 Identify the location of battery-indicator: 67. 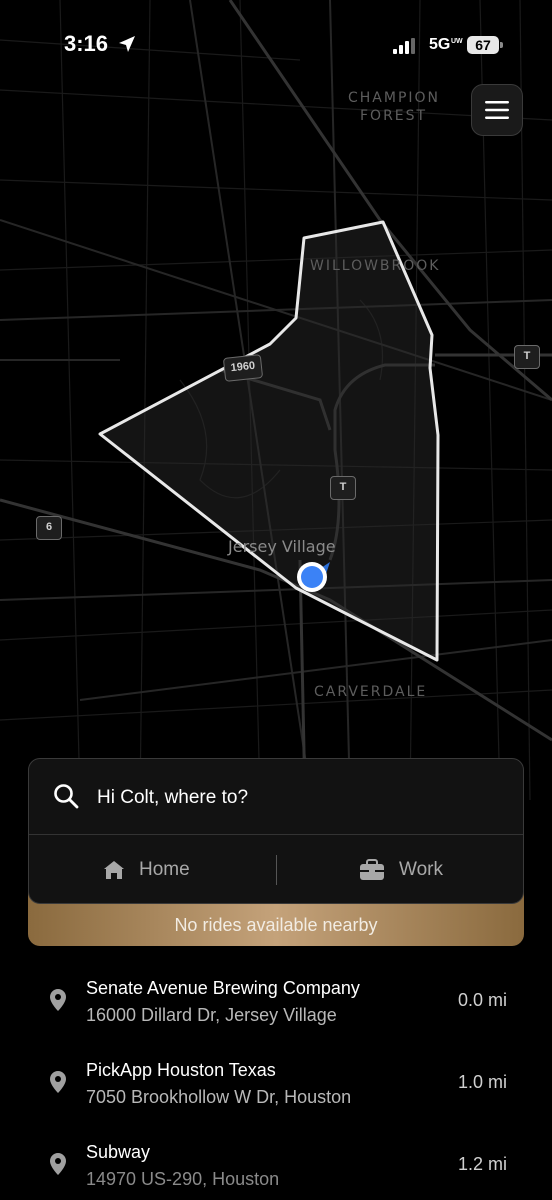
(483, 45).